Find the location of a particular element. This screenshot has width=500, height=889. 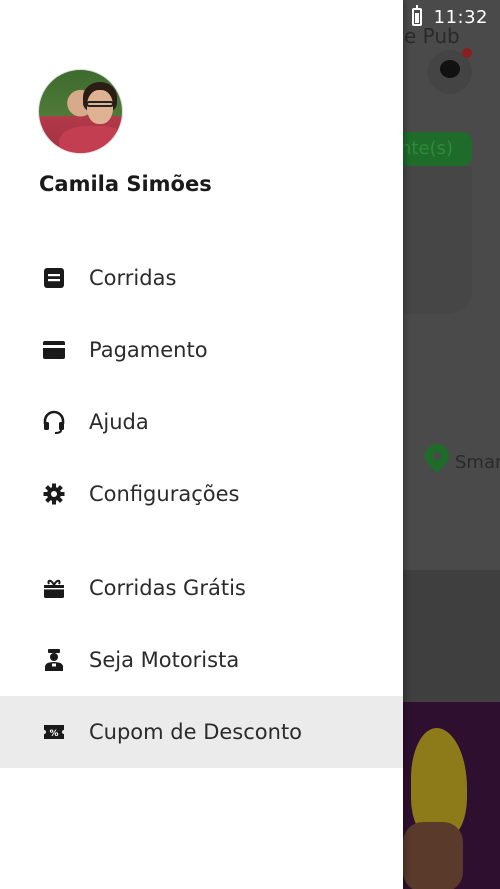

discount-coupon-icon: % is located at coordinates (54, 732).